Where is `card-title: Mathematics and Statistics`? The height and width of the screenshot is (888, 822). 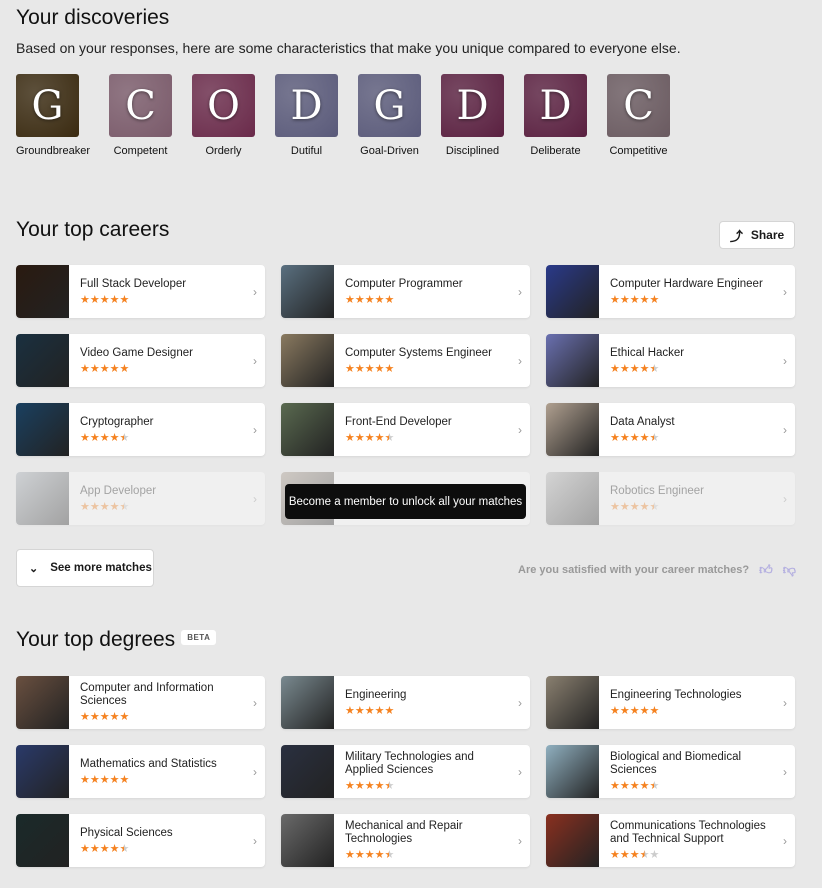 card-title: Mathematics and Statistics is located at coordinates (148, 763).